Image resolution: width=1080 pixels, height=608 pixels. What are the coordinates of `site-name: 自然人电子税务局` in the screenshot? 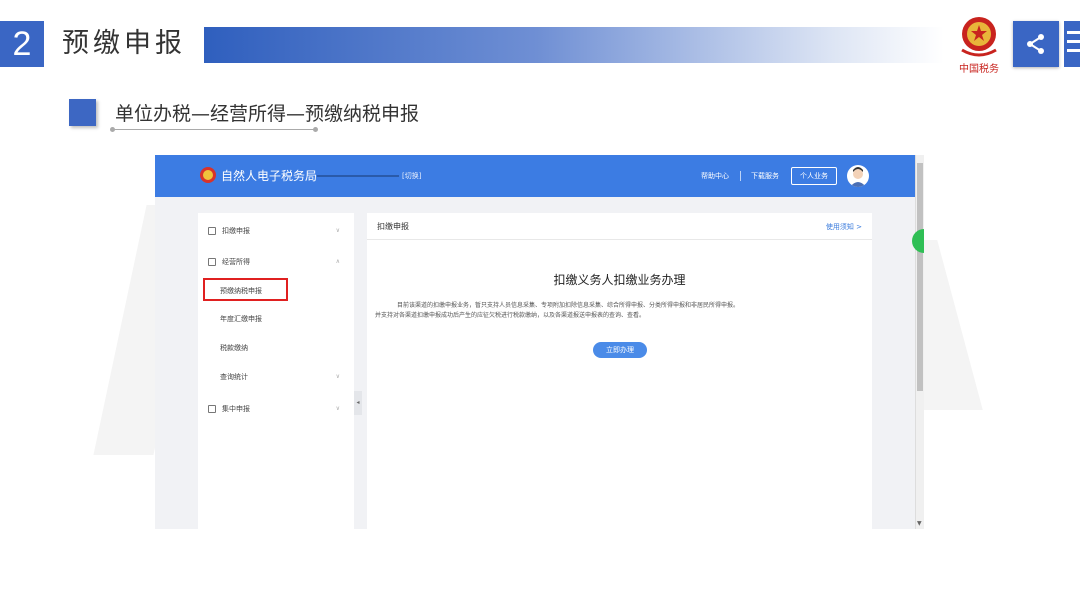 It's located at (269, 176).